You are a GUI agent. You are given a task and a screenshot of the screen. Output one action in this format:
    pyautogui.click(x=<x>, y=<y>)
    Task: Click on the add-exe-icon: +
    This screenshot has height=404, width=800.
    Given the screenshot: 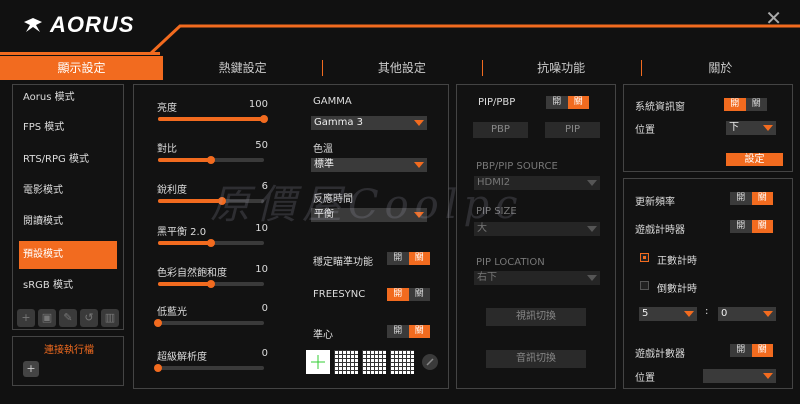 What is the action you would take?
    pyautogui.click(x=31, y=369)
    